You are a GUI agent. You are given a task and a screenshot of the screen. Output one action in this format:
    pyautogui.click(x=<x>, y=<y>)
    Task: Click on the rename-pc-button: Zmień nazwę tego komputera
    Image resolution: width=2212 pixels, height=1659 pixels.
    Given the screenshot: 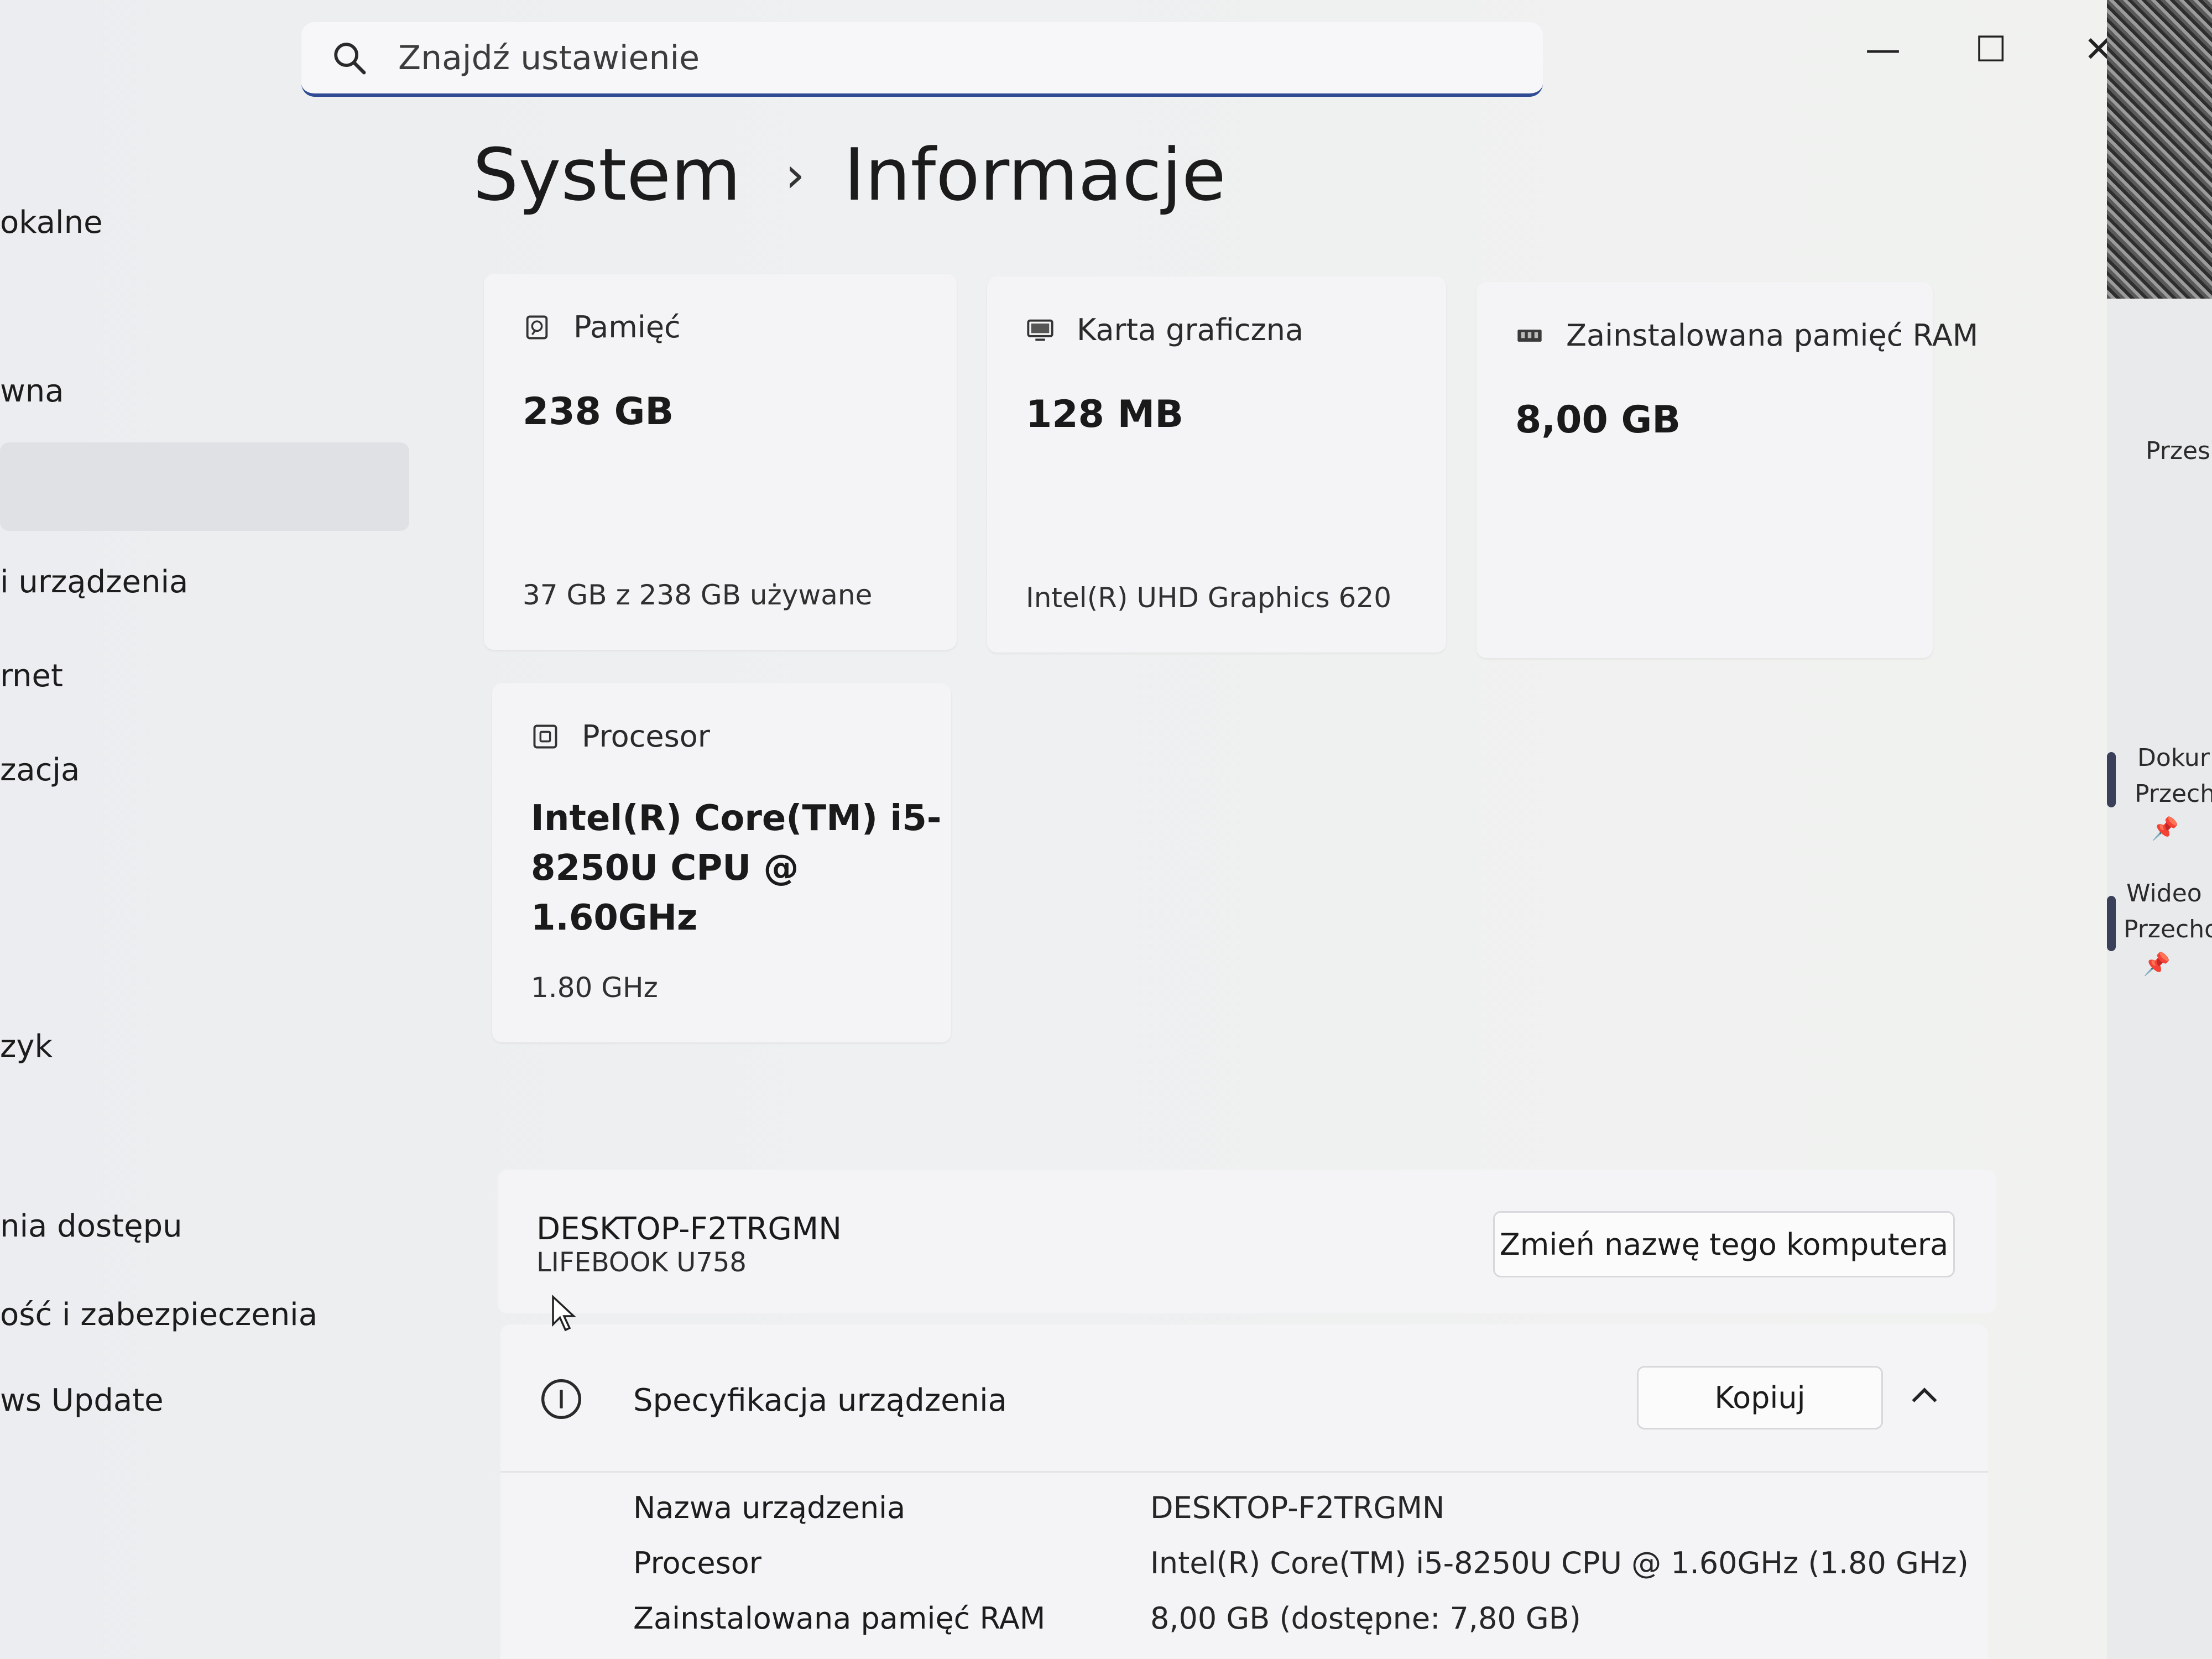 What is the action you would take?
    pyautogui.click(x=1724, y=1244)
    